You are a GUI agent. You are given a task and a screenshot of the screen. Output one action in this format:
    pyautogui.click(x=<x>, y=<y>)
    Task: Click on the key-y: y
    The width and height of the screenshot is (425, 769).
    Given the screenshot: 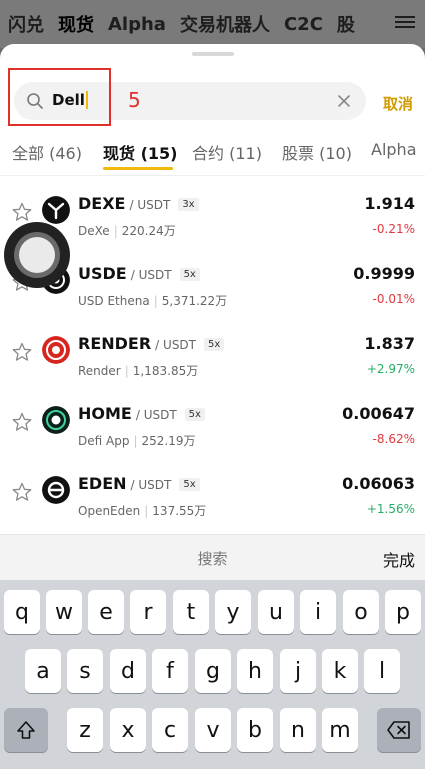 What is the action you would take?
    pyautogui.click(x=233, y=612)
    